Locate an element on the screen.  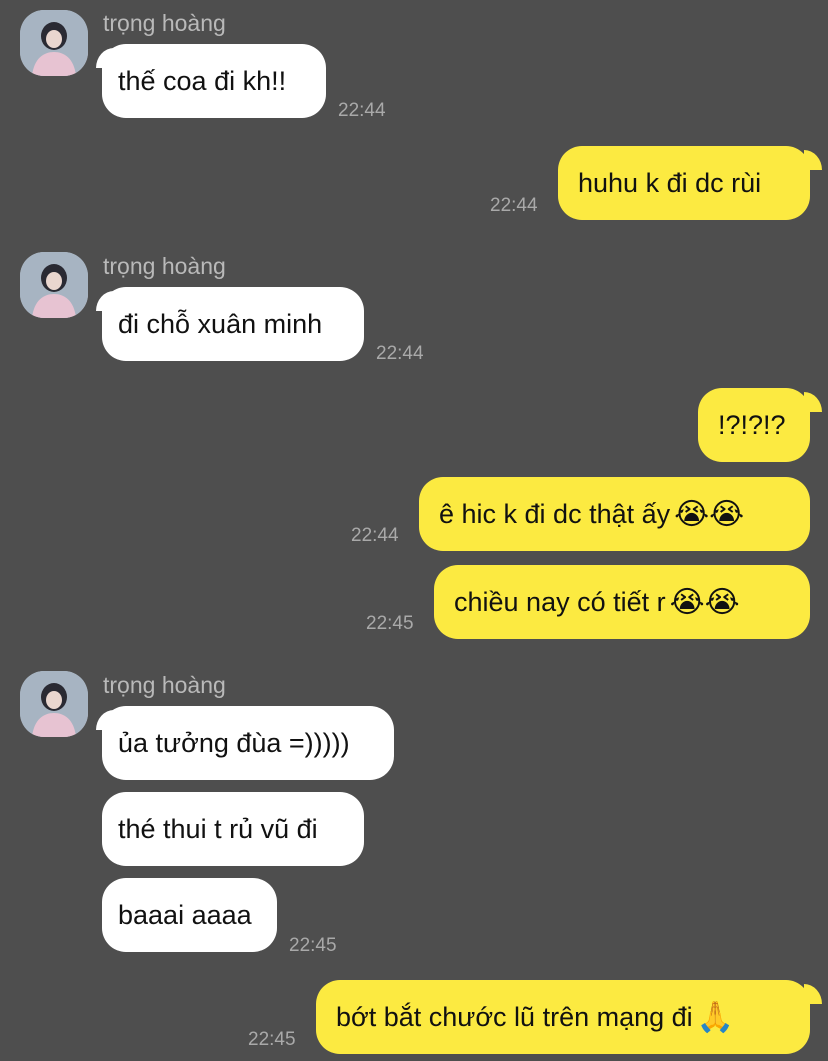
message-text: thé thui t rủ vũ đi is located at coordinates (218, 828).